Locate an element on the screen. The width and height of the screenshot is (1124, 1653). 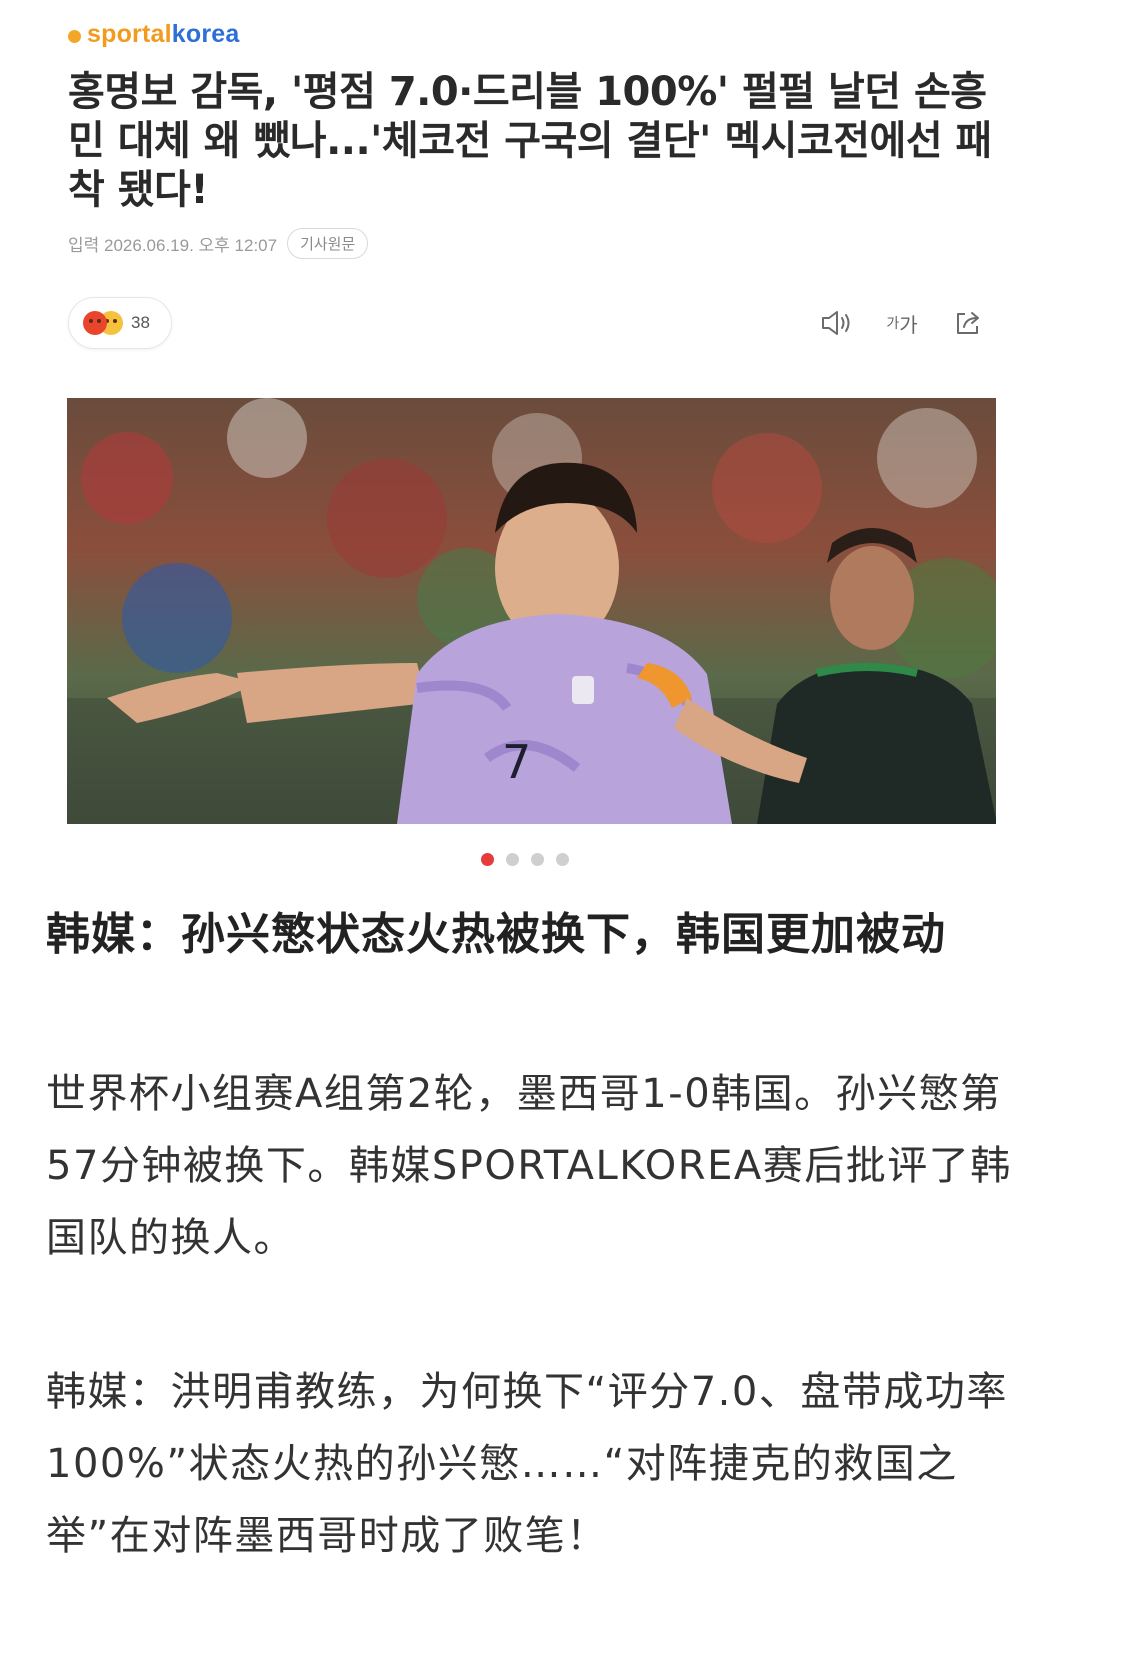
font-size-large-label: 가 is located at coordinates (908, 325).